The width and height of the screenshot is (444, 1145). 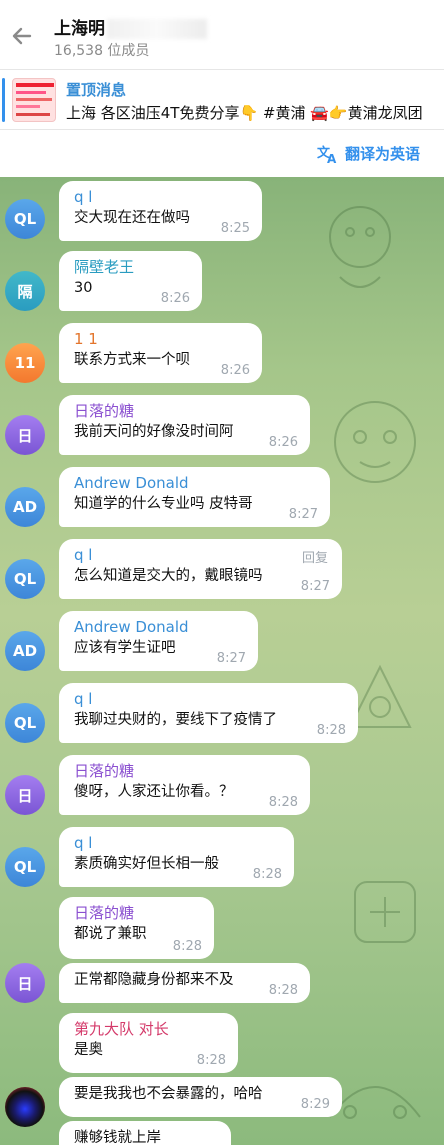 What do you see at coordinates (149, 1029) in the screenshot?
I see `sender-name: 第九大队 对长` at bounding box center [149, 1029].